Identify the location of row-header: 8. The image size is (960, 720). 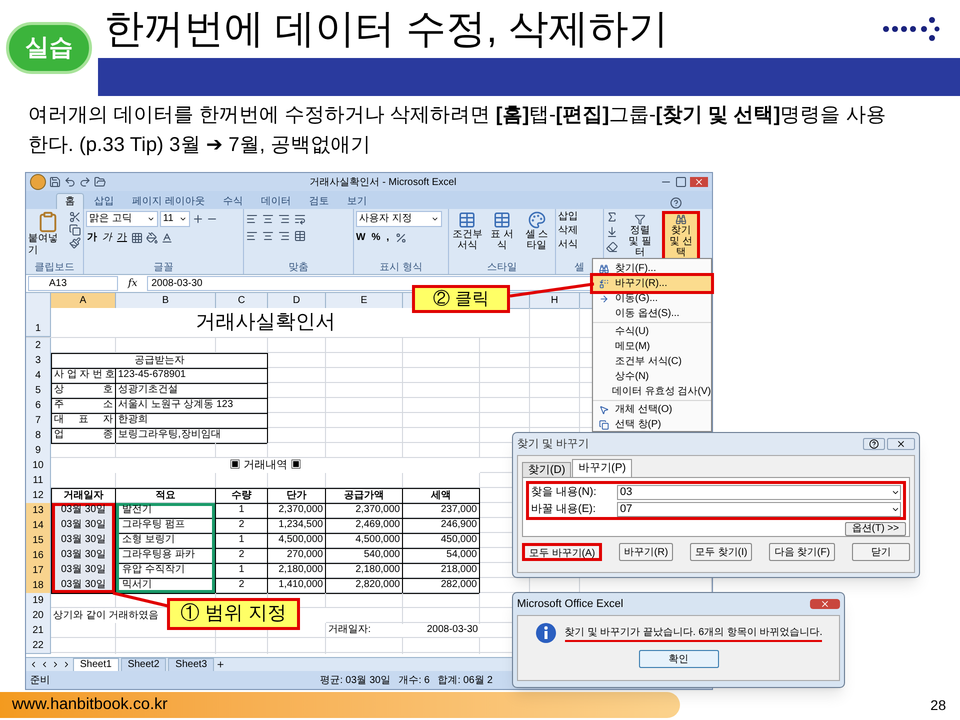
(38, 436).